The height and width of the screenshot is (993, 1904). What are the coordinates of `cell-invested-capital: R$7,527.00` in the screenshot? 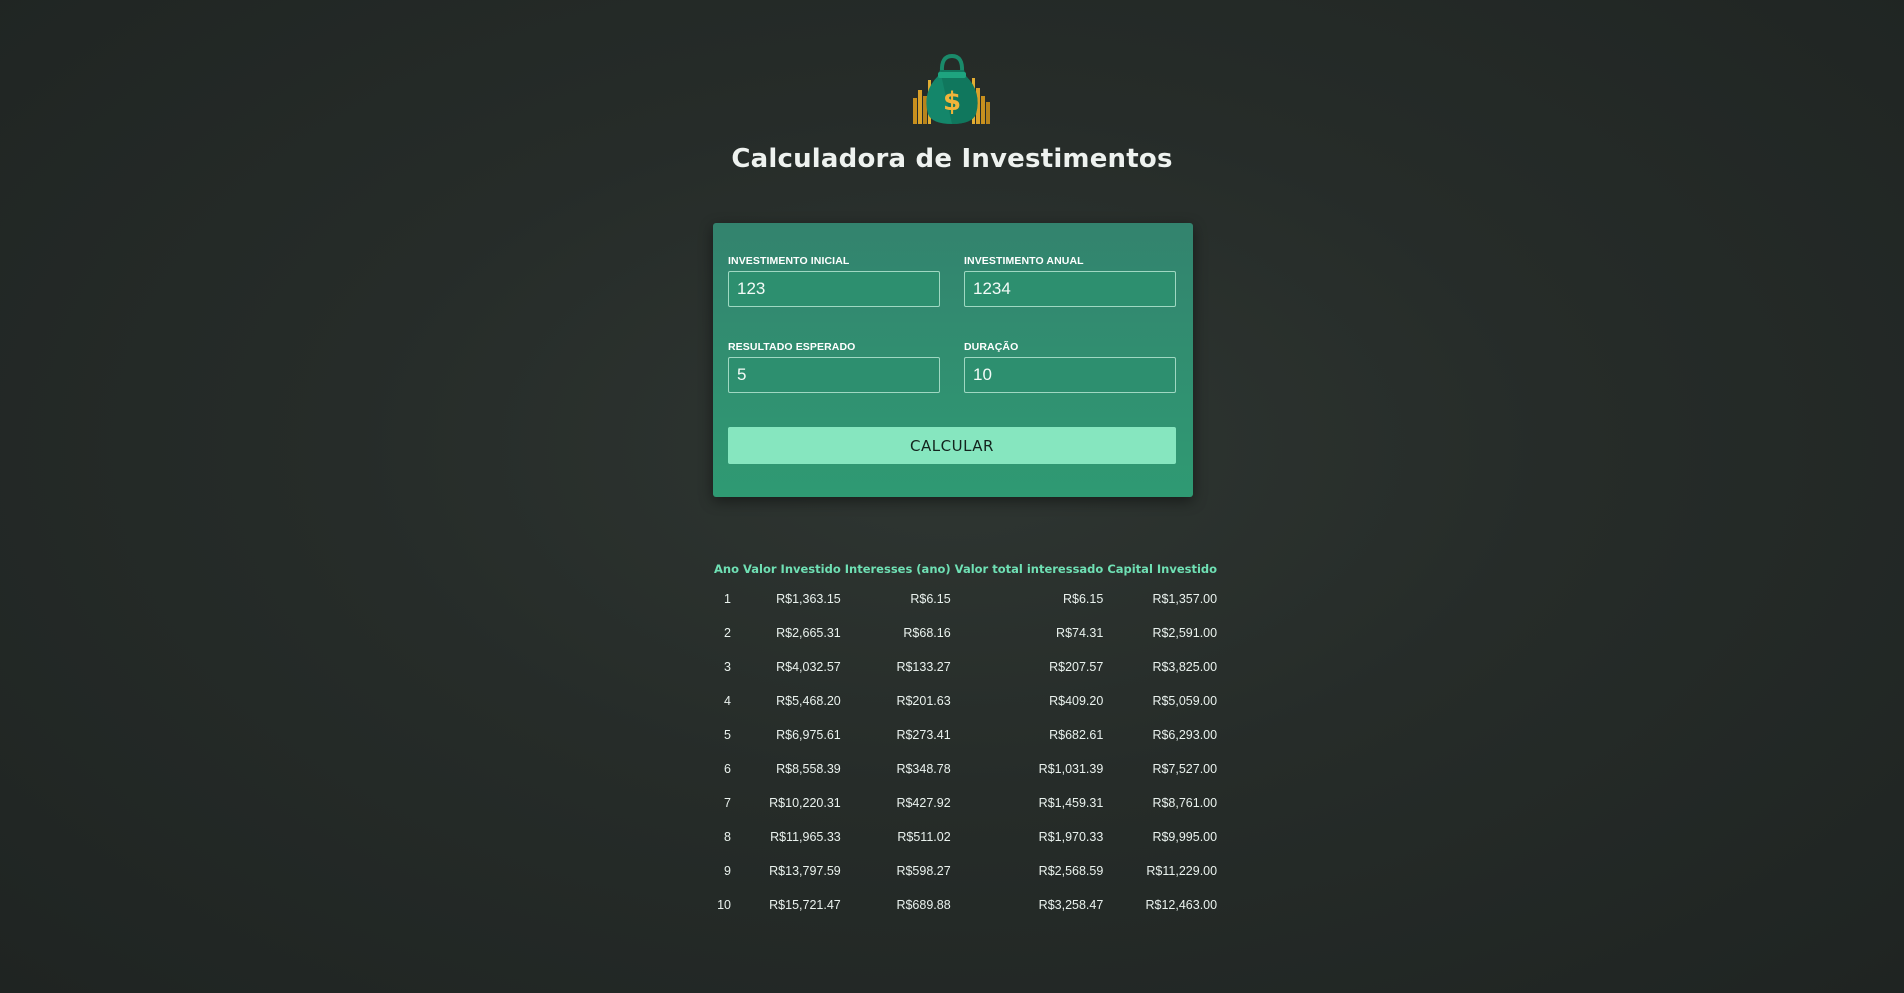 It's located at (1185, 769).